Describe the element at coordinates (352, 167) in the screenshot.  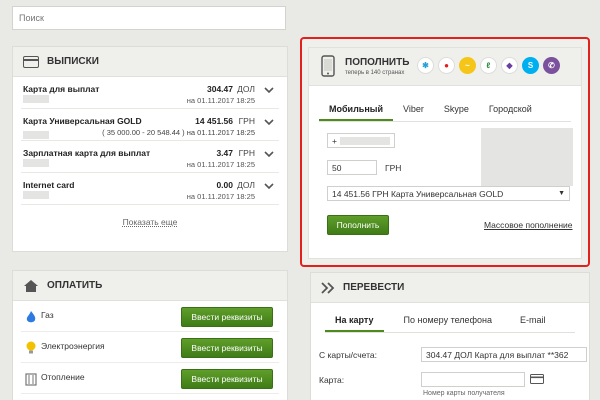
I see `amount-field: 50` at that location.